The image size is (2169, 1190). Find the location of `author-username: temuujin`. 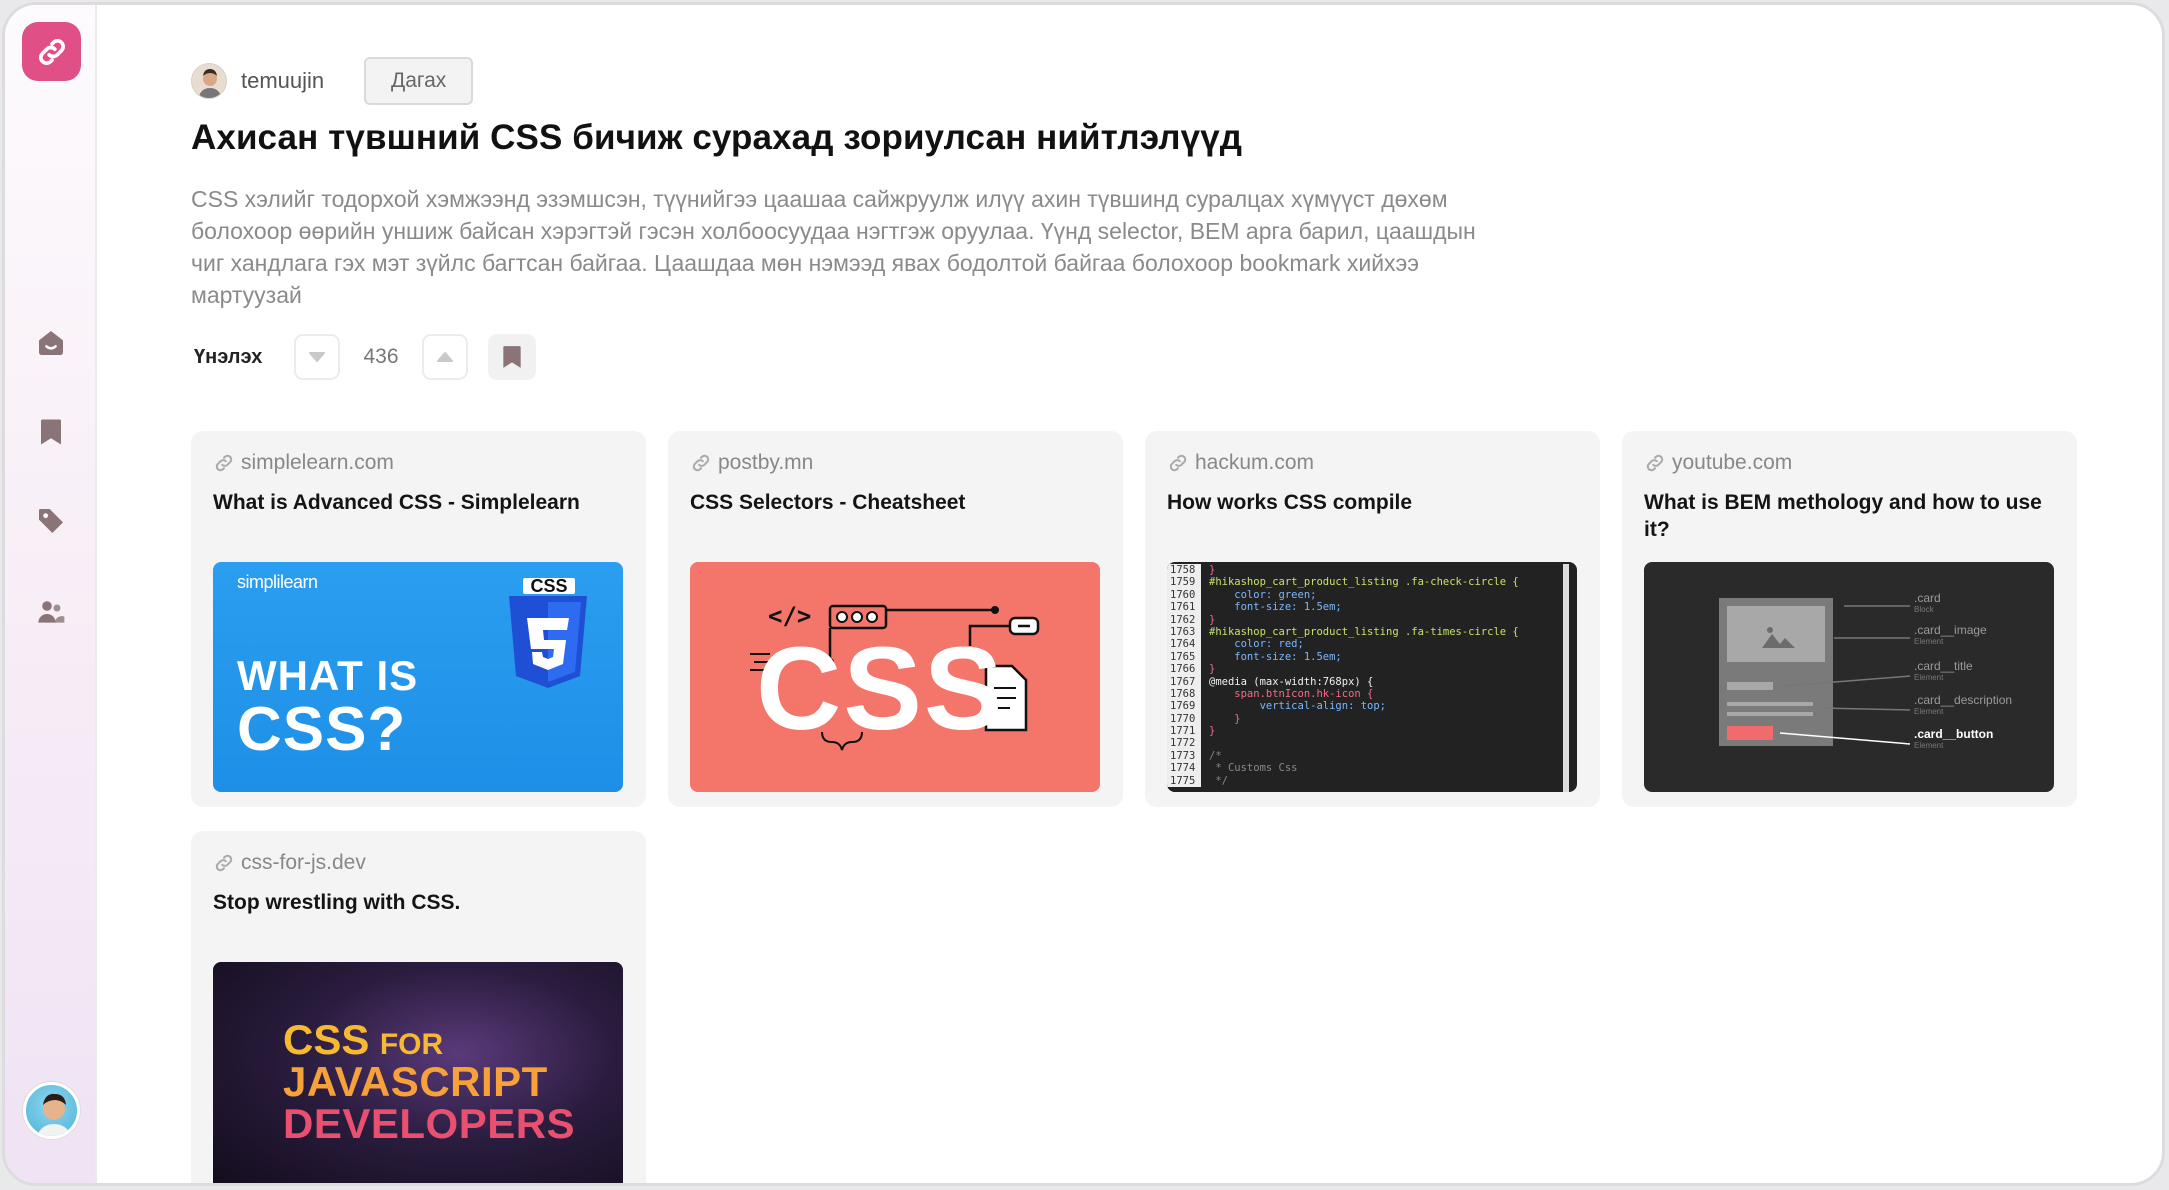

author-username: temuujin is located at coordinates (282, 81).